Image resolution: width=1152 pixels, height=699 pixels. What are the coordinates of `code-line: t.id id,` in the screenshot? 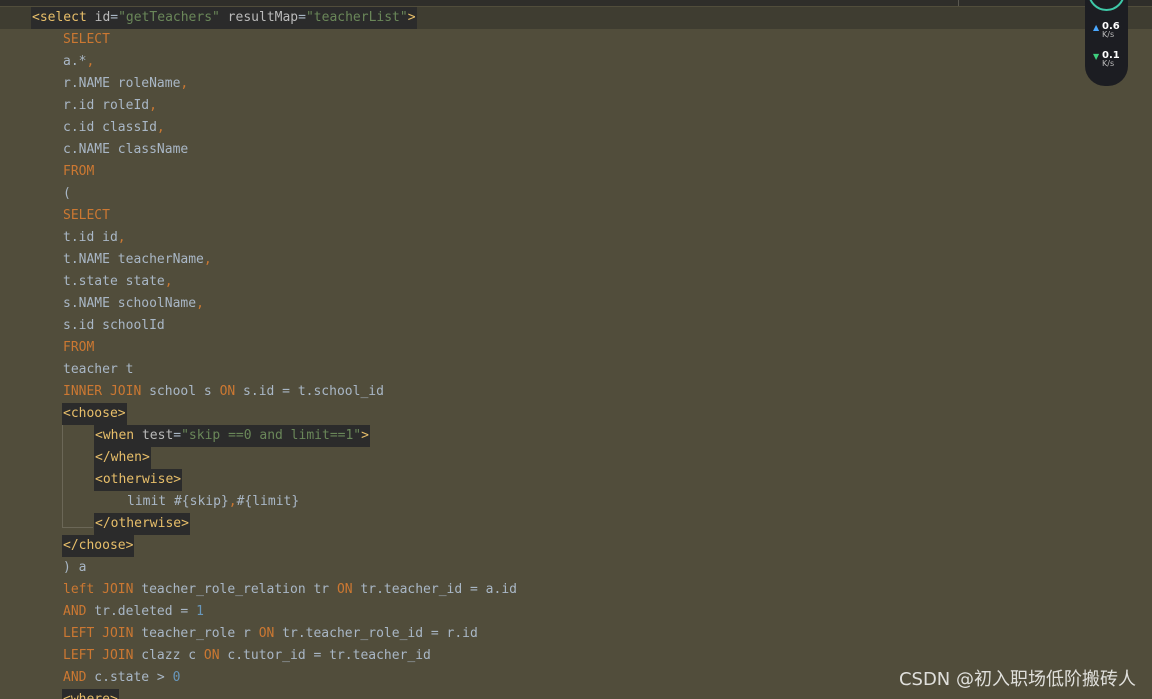 It's located at (576, 238).